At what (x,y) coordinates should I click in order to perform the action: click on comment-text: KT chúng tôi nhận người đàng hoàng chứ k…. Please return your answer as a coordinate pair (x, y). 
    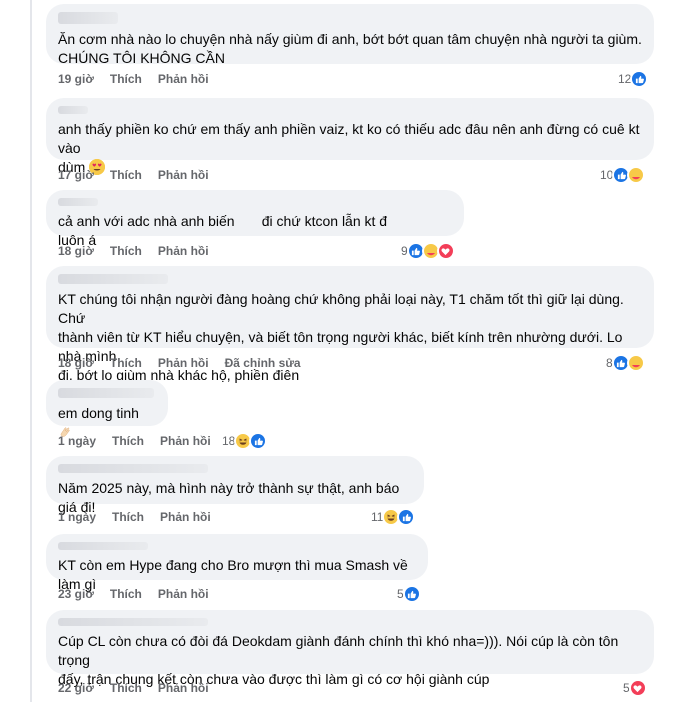
    Looking at the image, I should click on (341, 337).